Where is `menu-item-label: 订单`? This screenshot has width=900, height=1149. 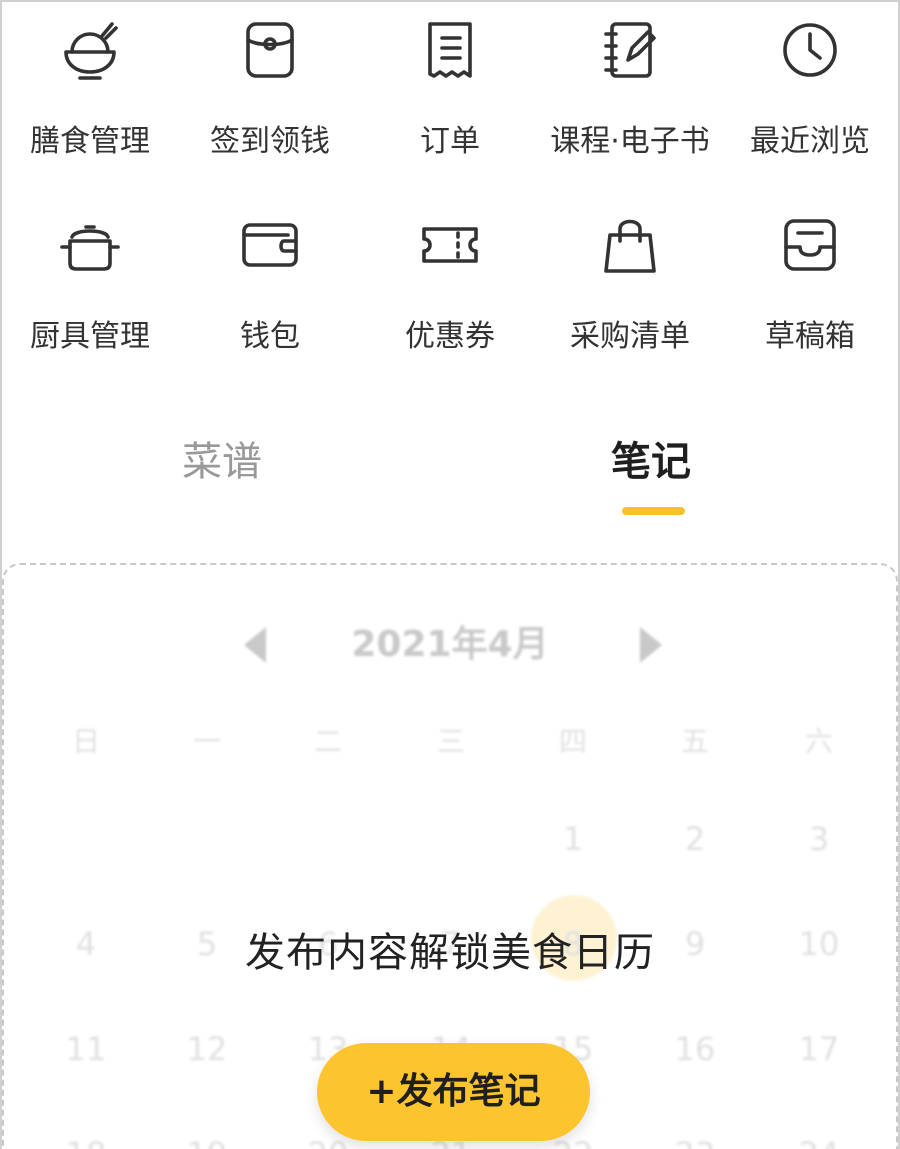
menu-item-label: 订单 is located at coordinates (450, 141).